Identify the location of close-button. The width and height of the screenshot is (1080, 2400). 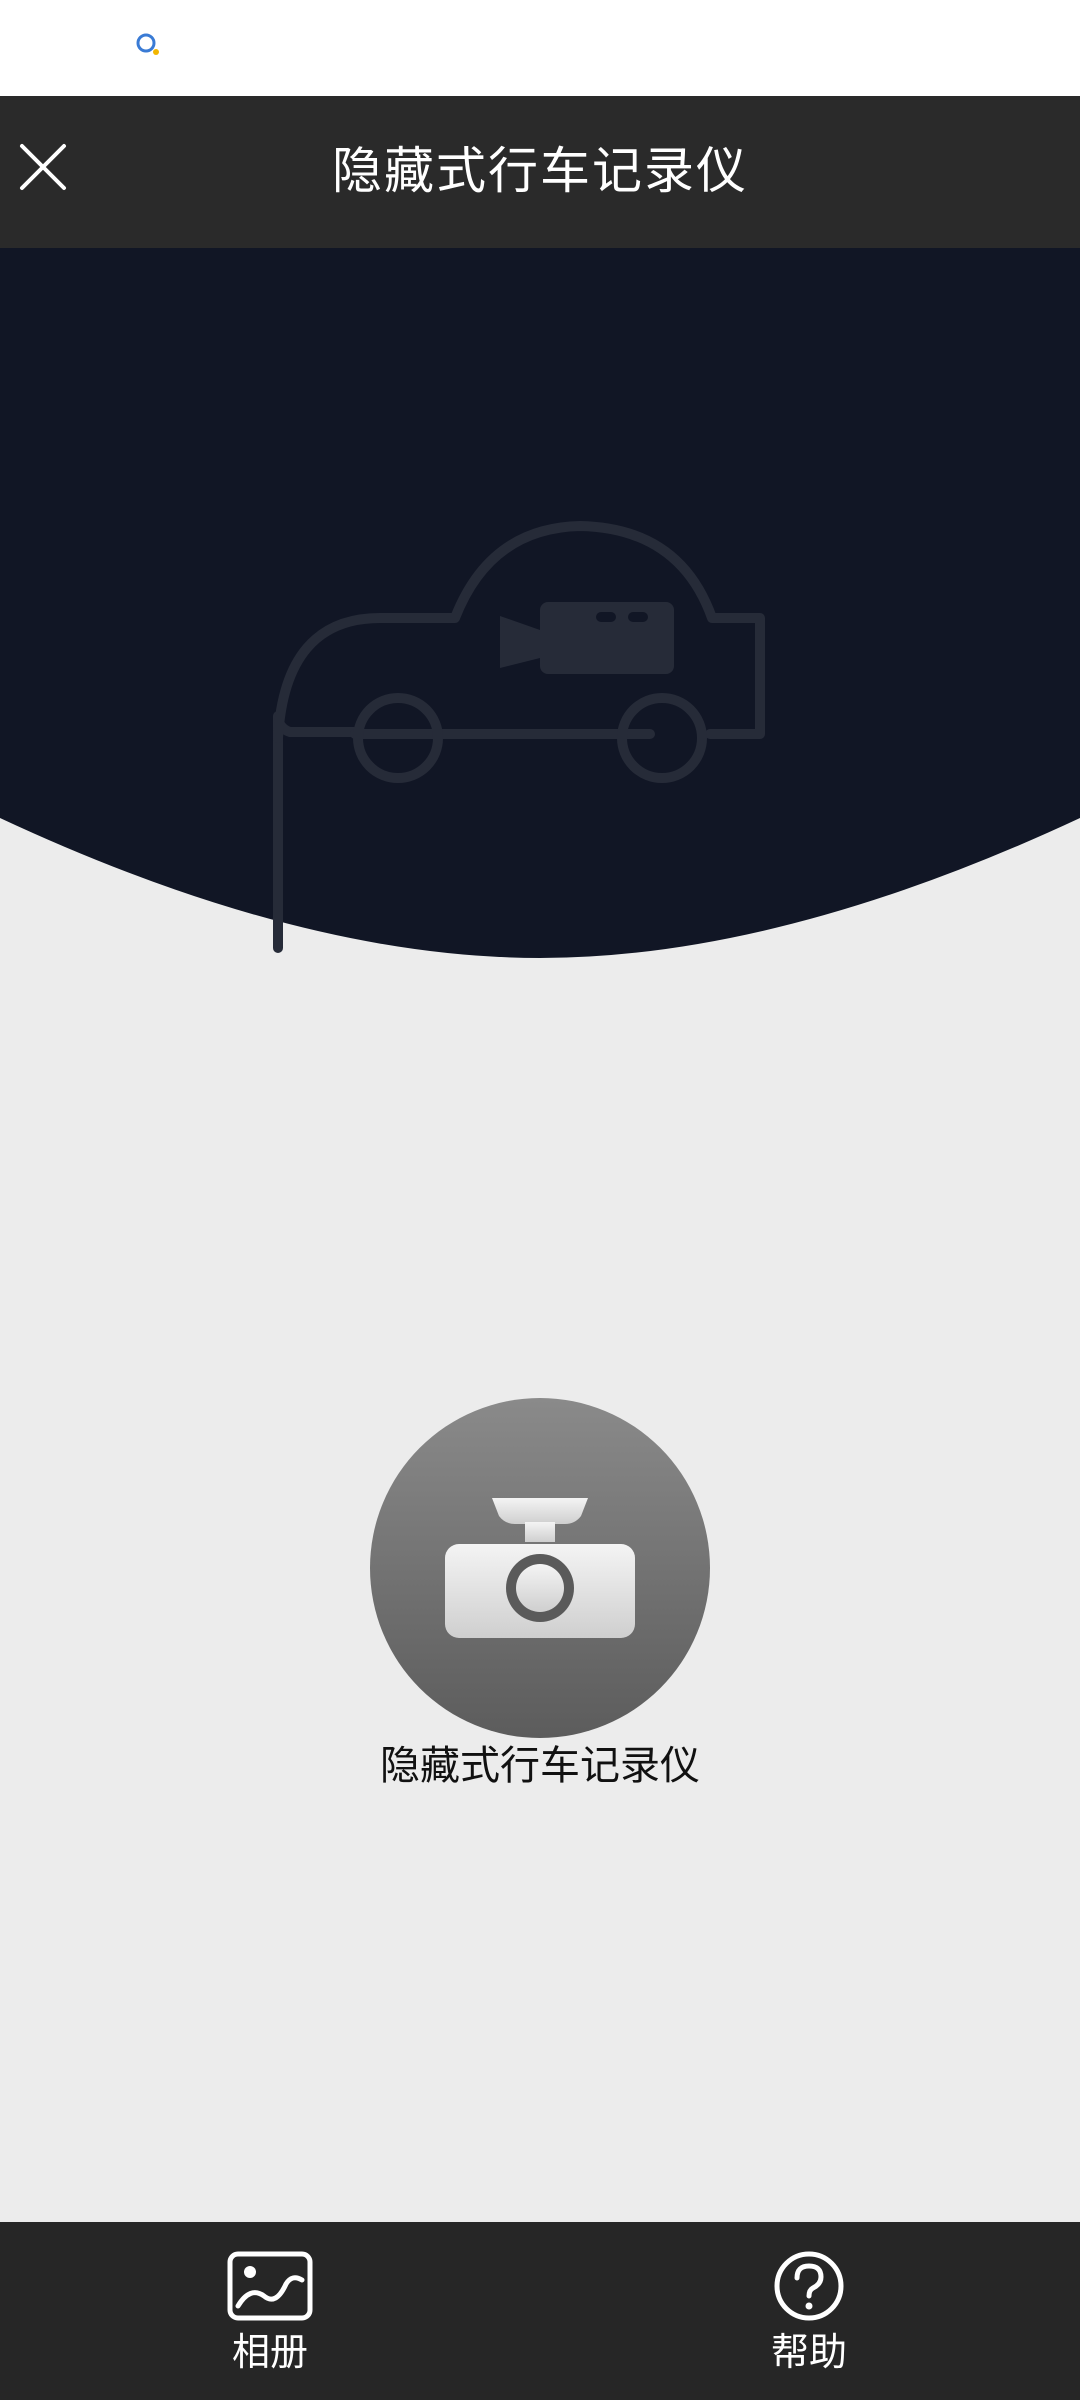
(43, 167).